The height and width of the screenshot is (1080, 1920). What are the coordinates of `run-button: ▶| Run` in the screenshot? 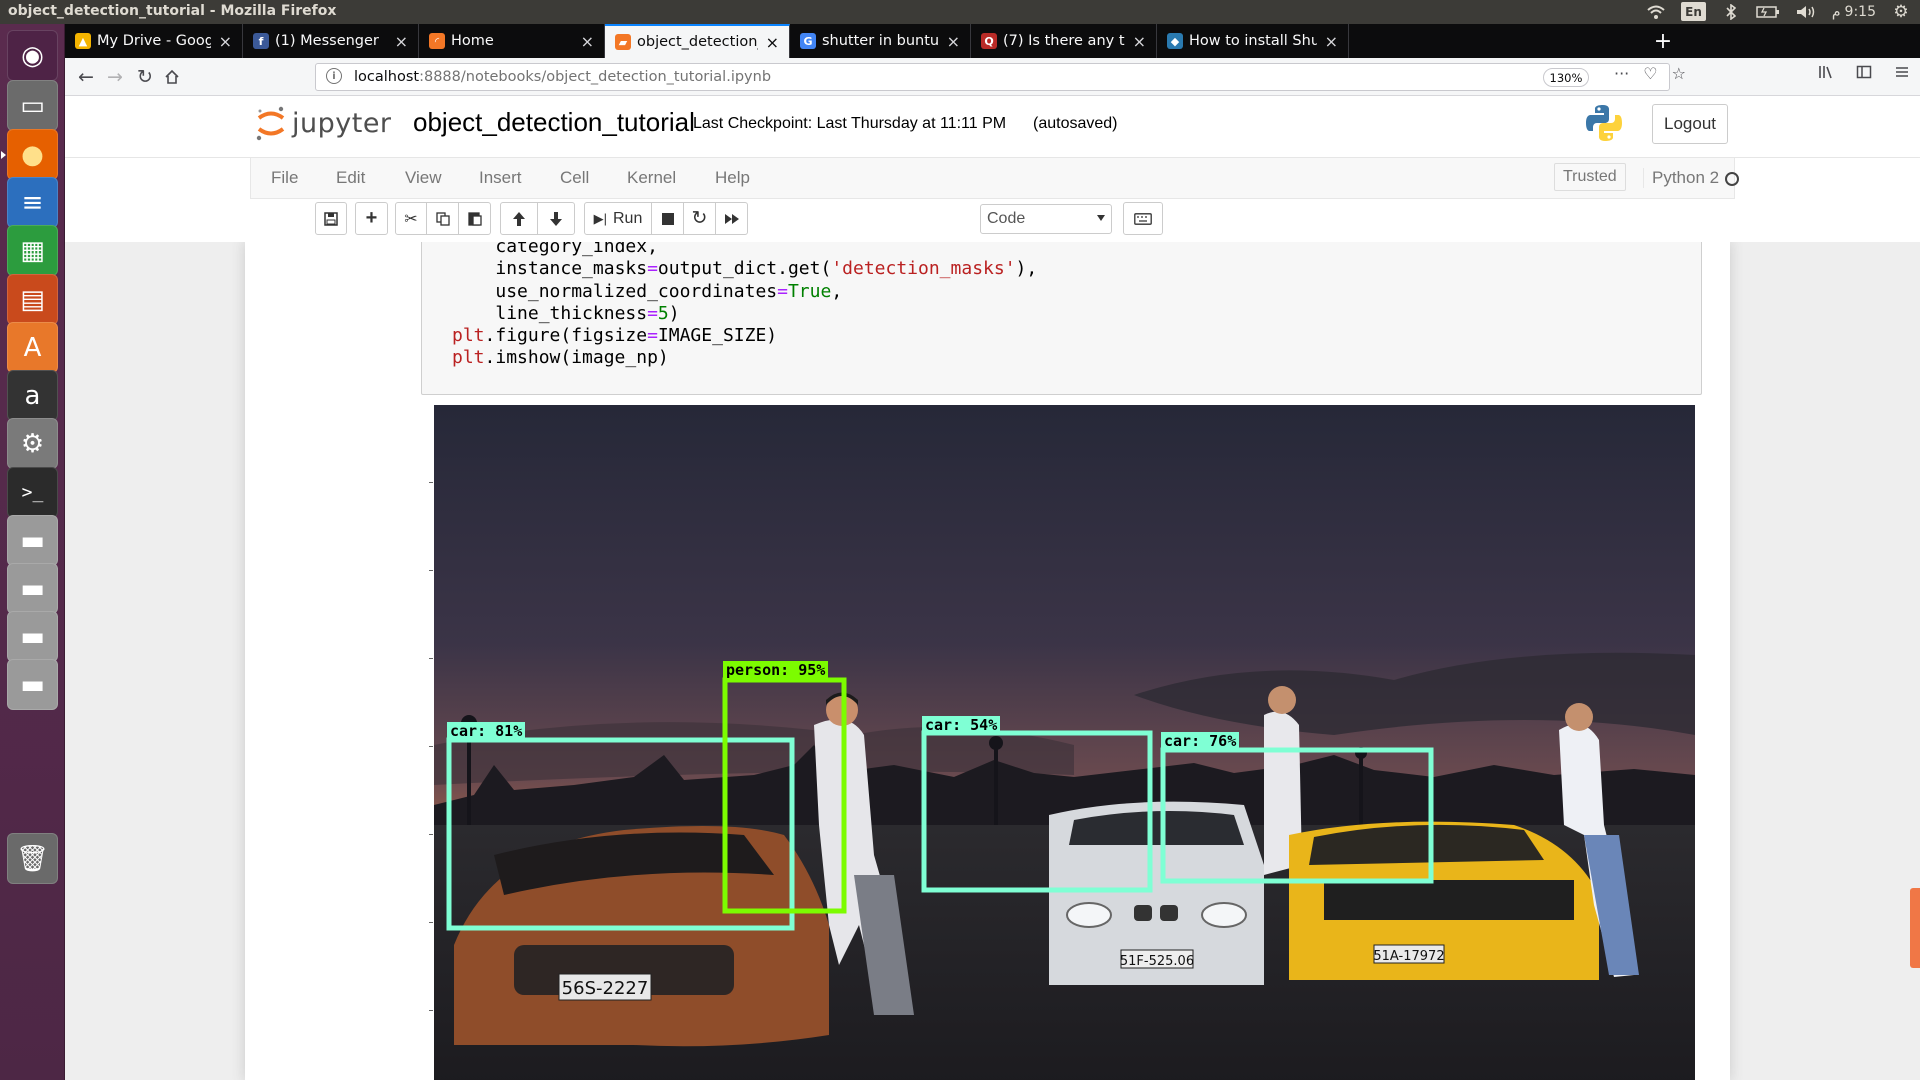 It's located at (618, 218).